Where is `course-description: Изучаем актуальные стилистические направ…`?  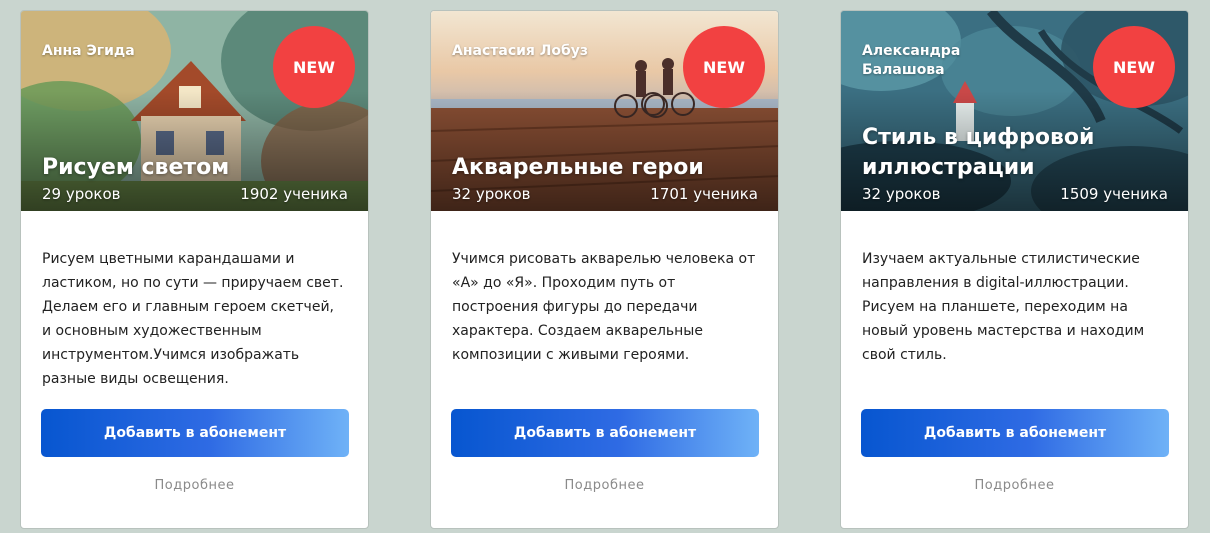
course-description: Изучаем актуальные стилистические направ… is located at coordinates (1003, 307).